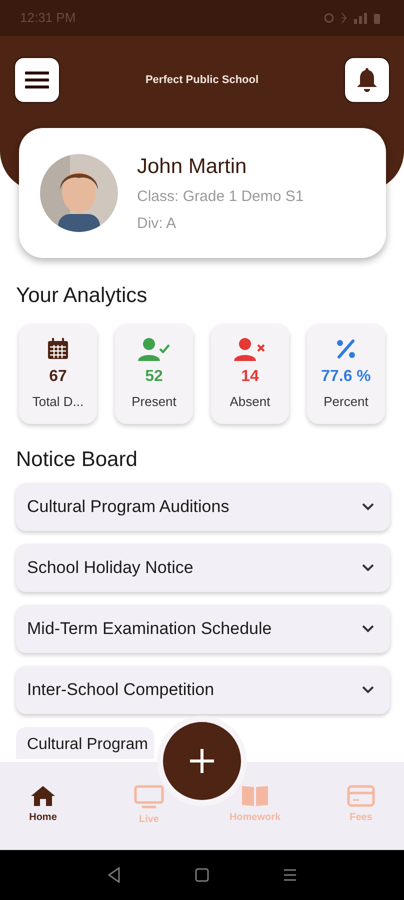  What do you see at coordinates (203, 568) in the screenshot?
I see `notice-item: School Holiday Notice` at bounding box center [203, 568].